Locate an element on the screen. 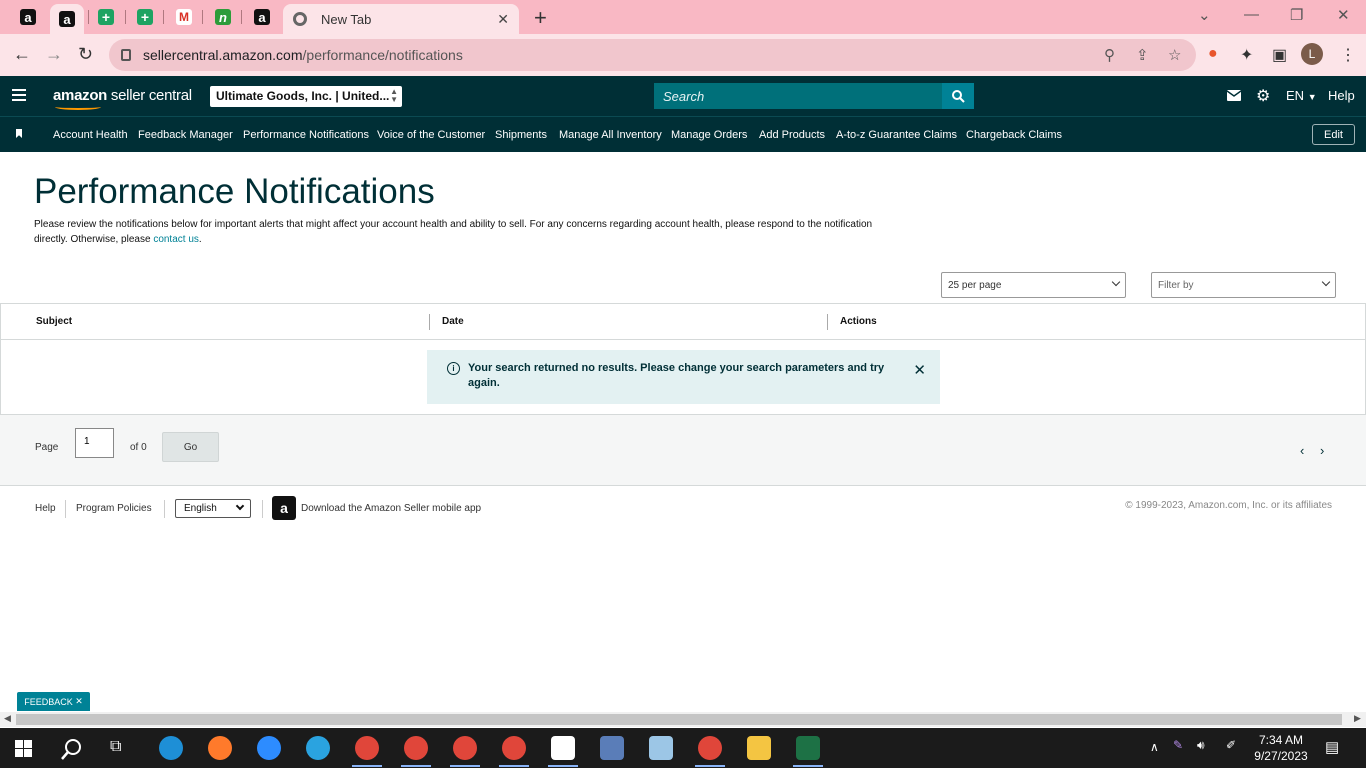 The width and height of the screenshot is (1366, 768). chrome-profile-5-icon is located at coordinates (710, 748).